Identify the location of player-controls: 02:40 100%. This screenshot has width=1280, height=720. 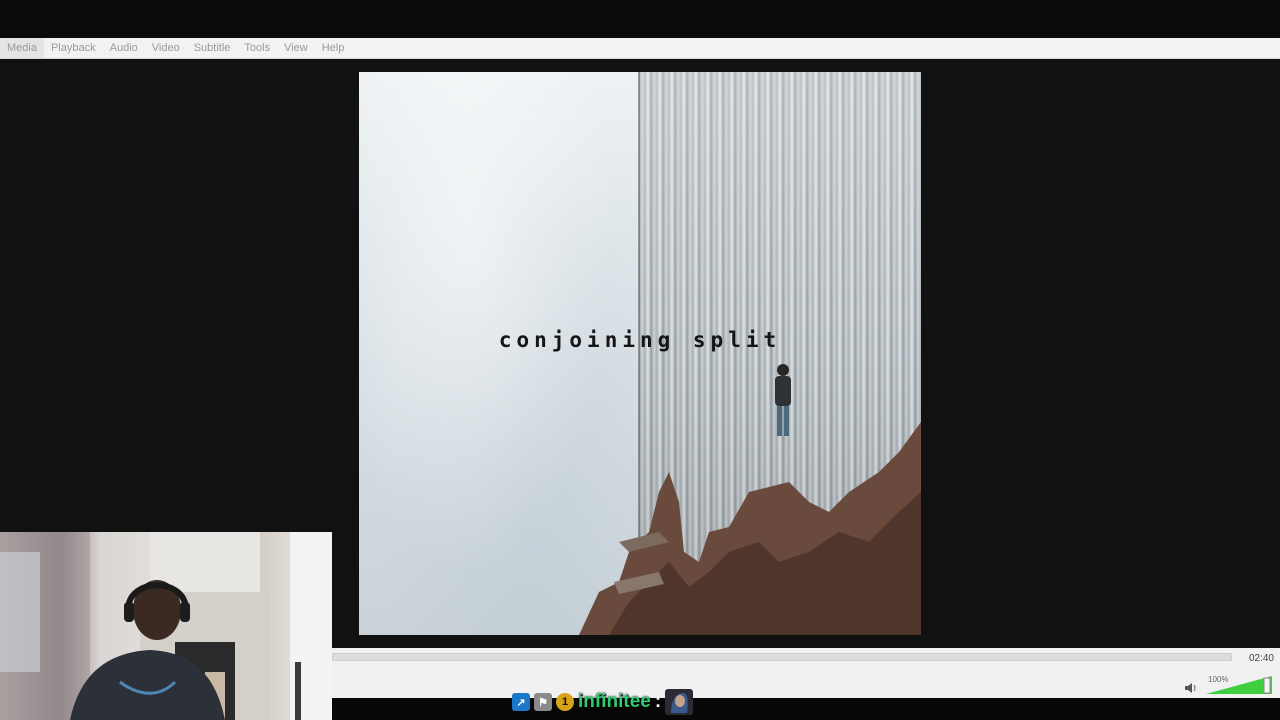
(806, 673).